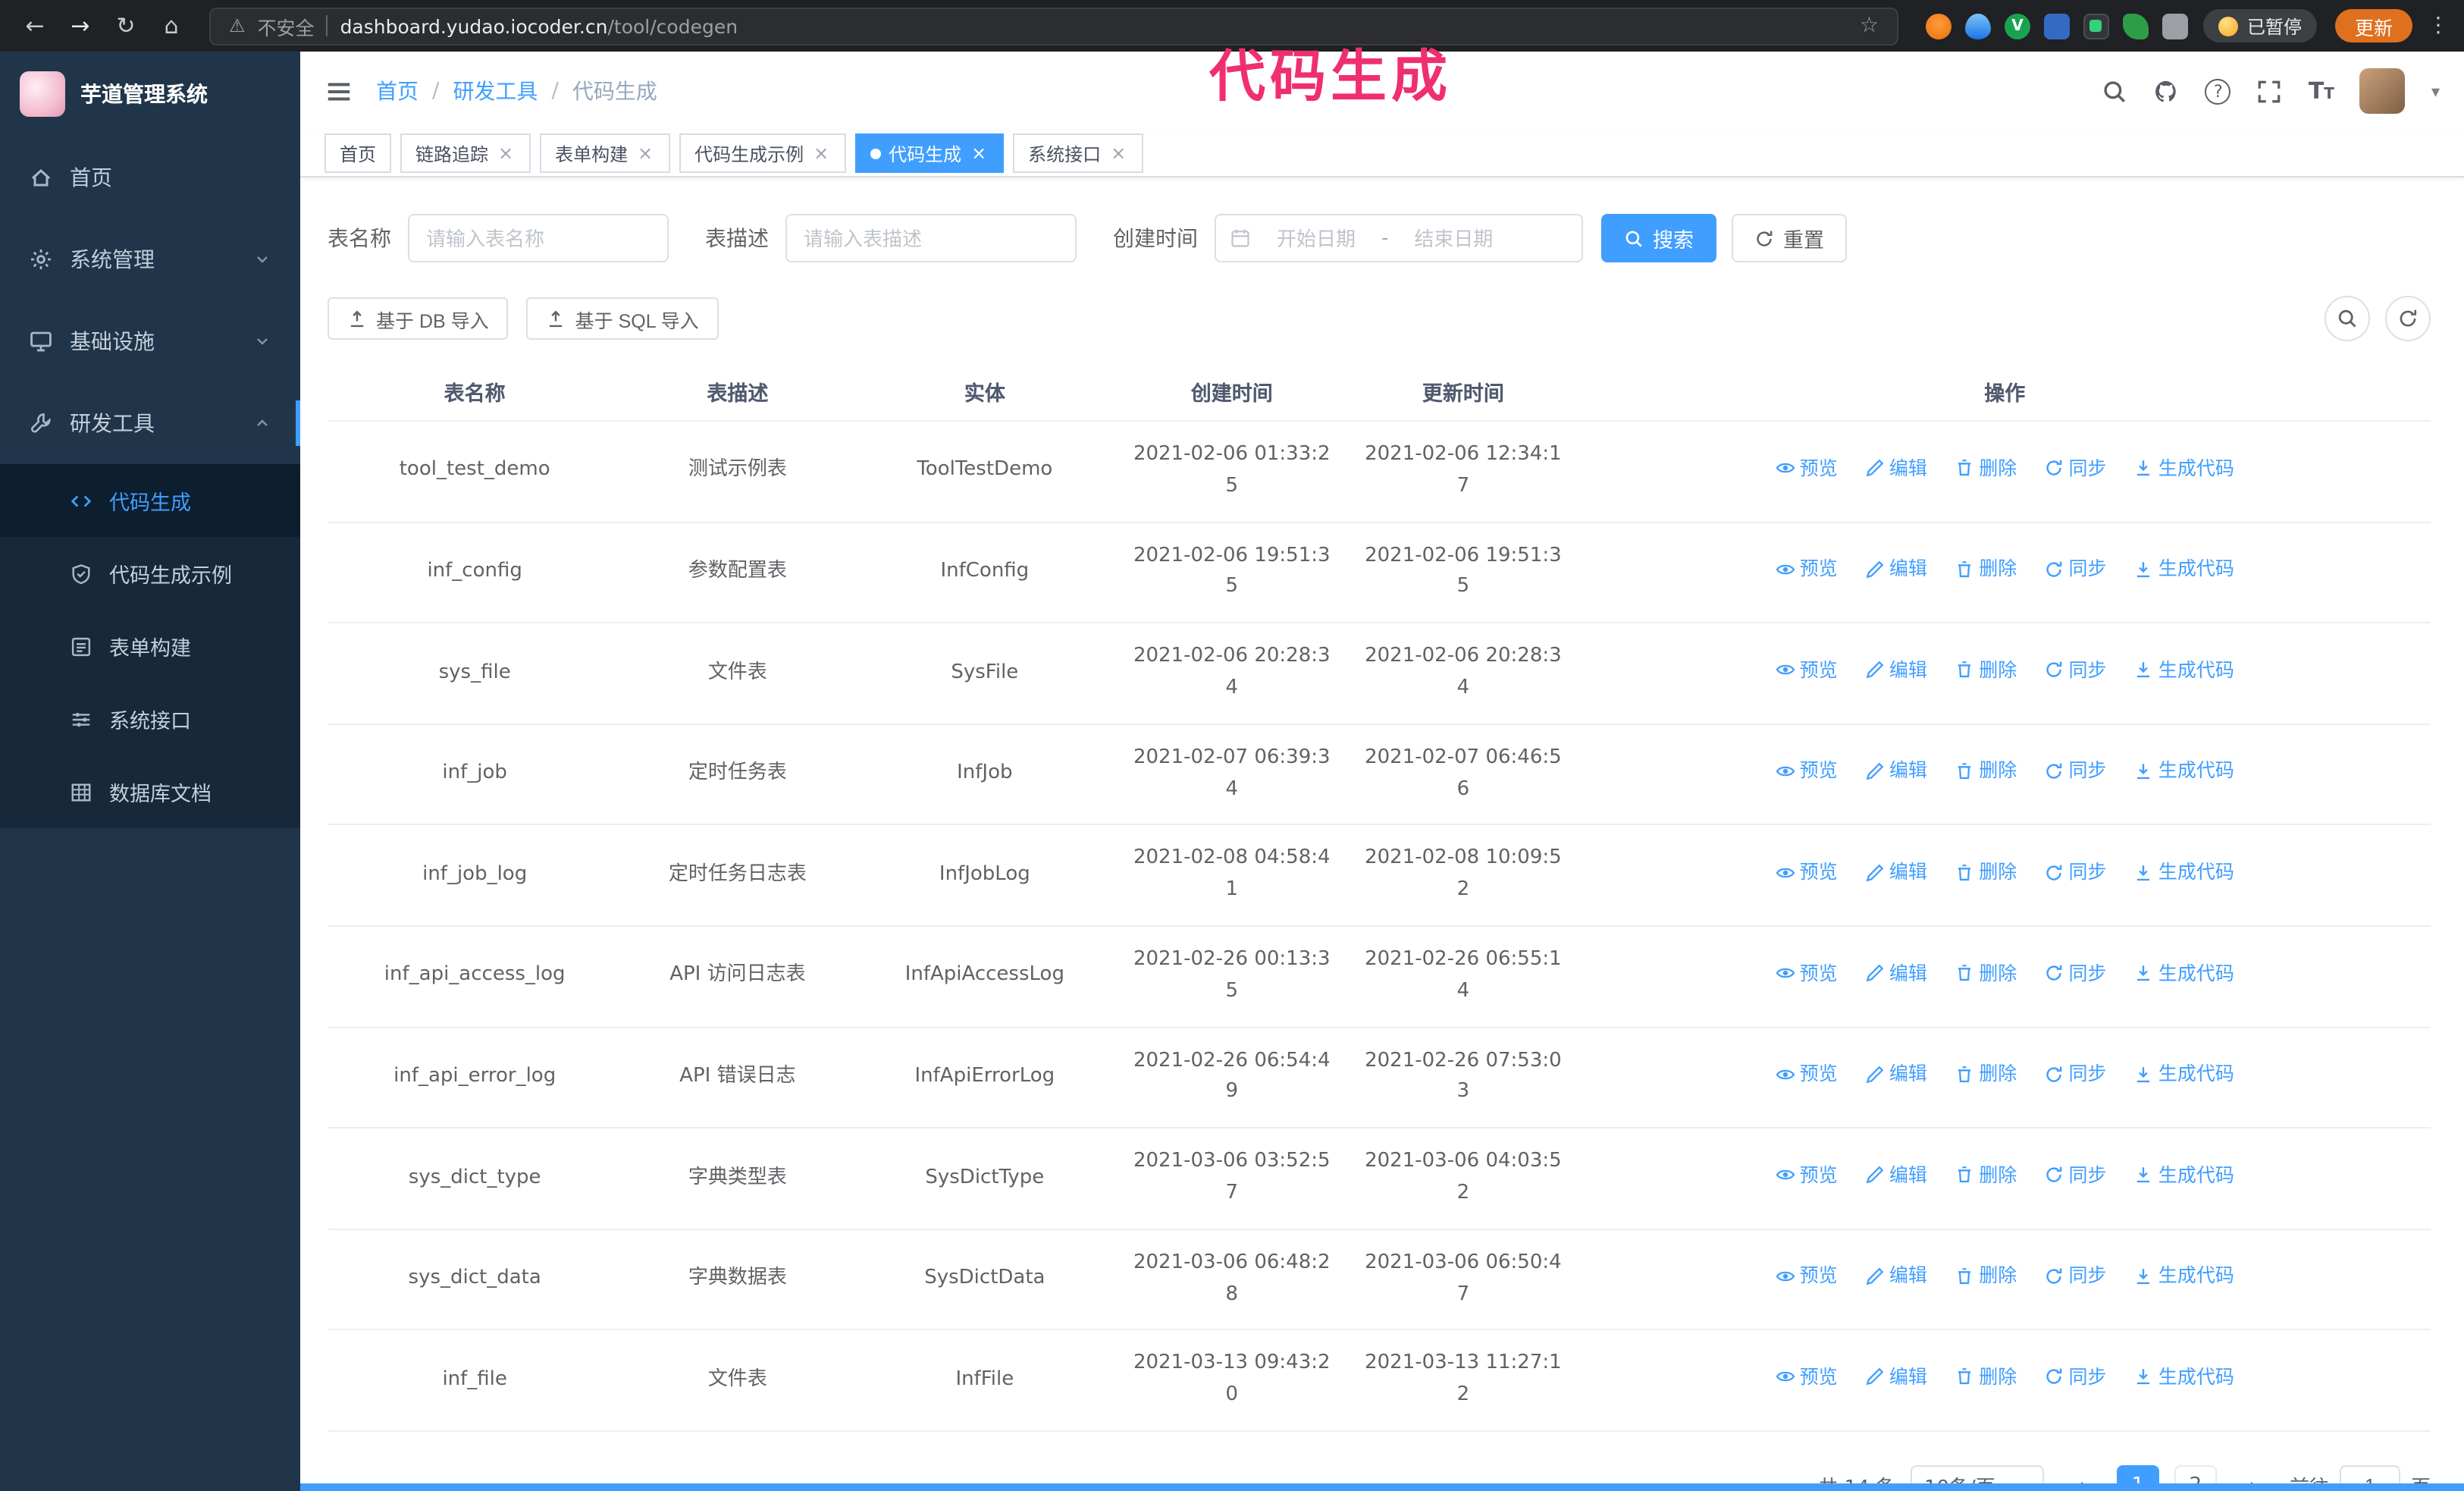  Describe the element at coordinates (81, 26) in the screenshot. I see `forward-icon: →` at that location.